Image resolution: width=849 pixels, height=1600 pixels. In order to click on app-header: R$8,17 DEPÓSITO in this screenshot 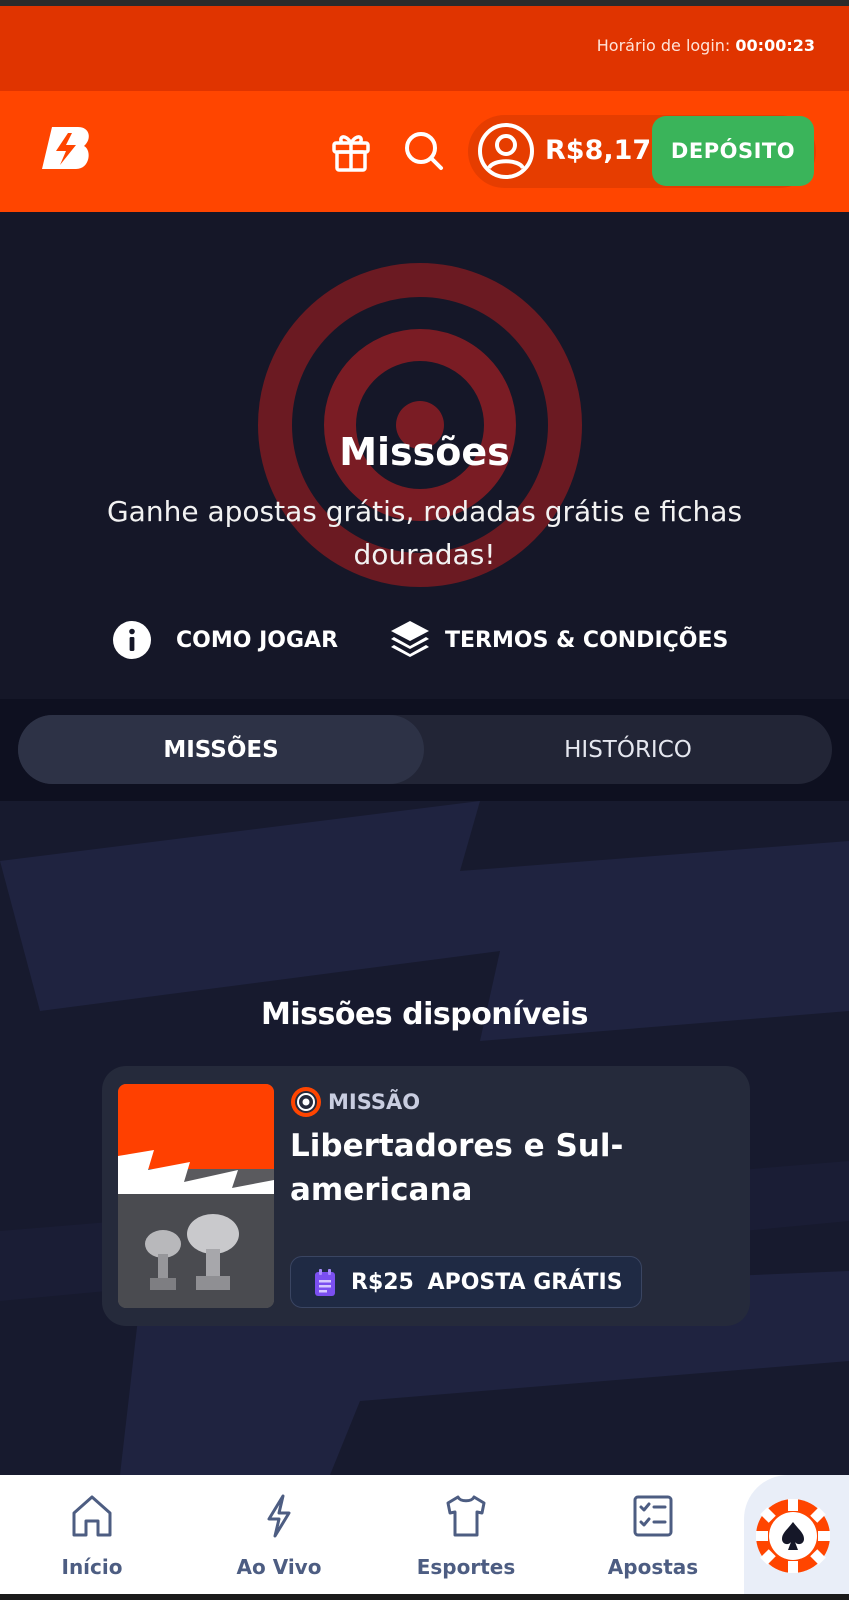, I will do `click(424, 151)`.